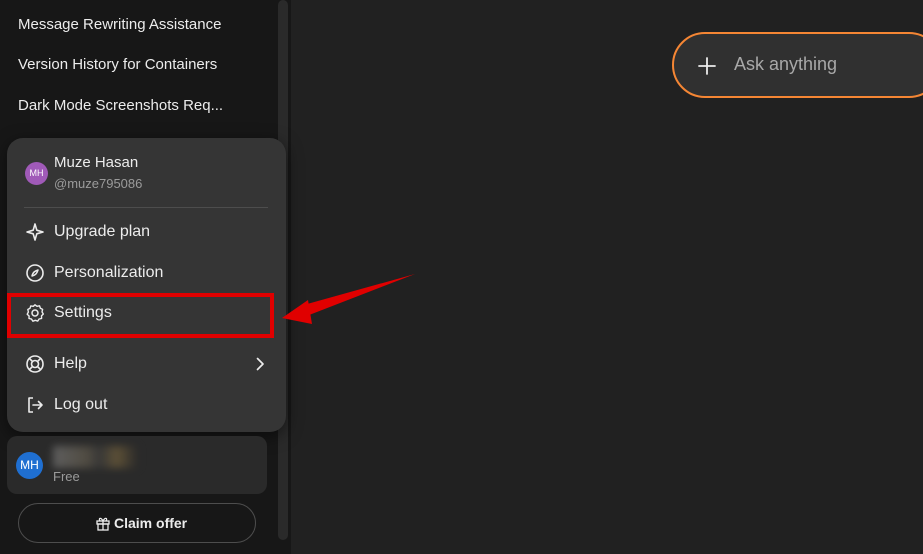 The width and height of the screenshot is (923, 554). I want to click on gear-icon, so click(35, 313).